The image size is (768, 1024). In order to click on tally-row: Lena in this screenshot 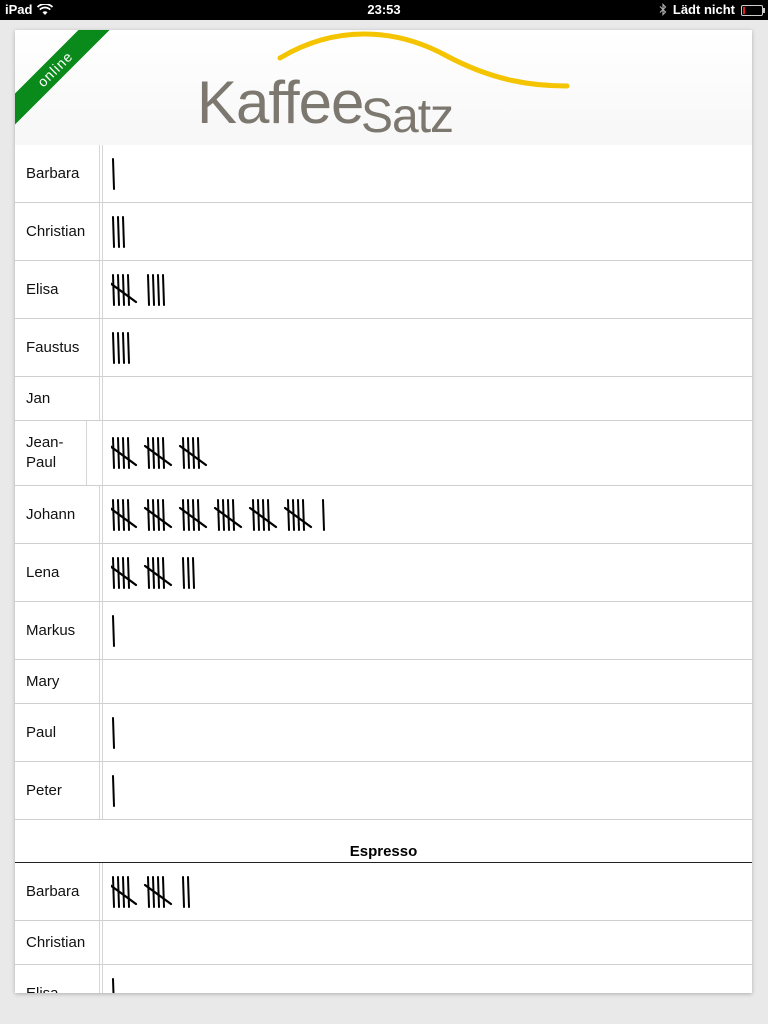, I will do `click(383, 573)`.